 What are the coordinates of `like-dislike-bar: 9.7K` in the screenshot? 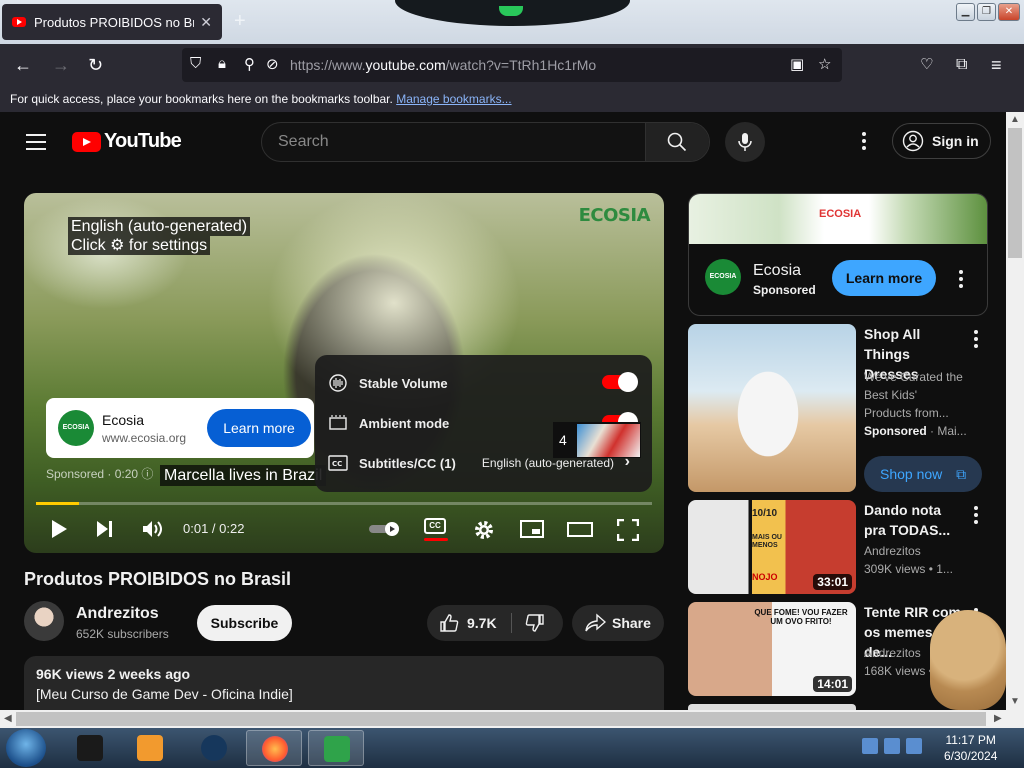 It's located at (495, 623).